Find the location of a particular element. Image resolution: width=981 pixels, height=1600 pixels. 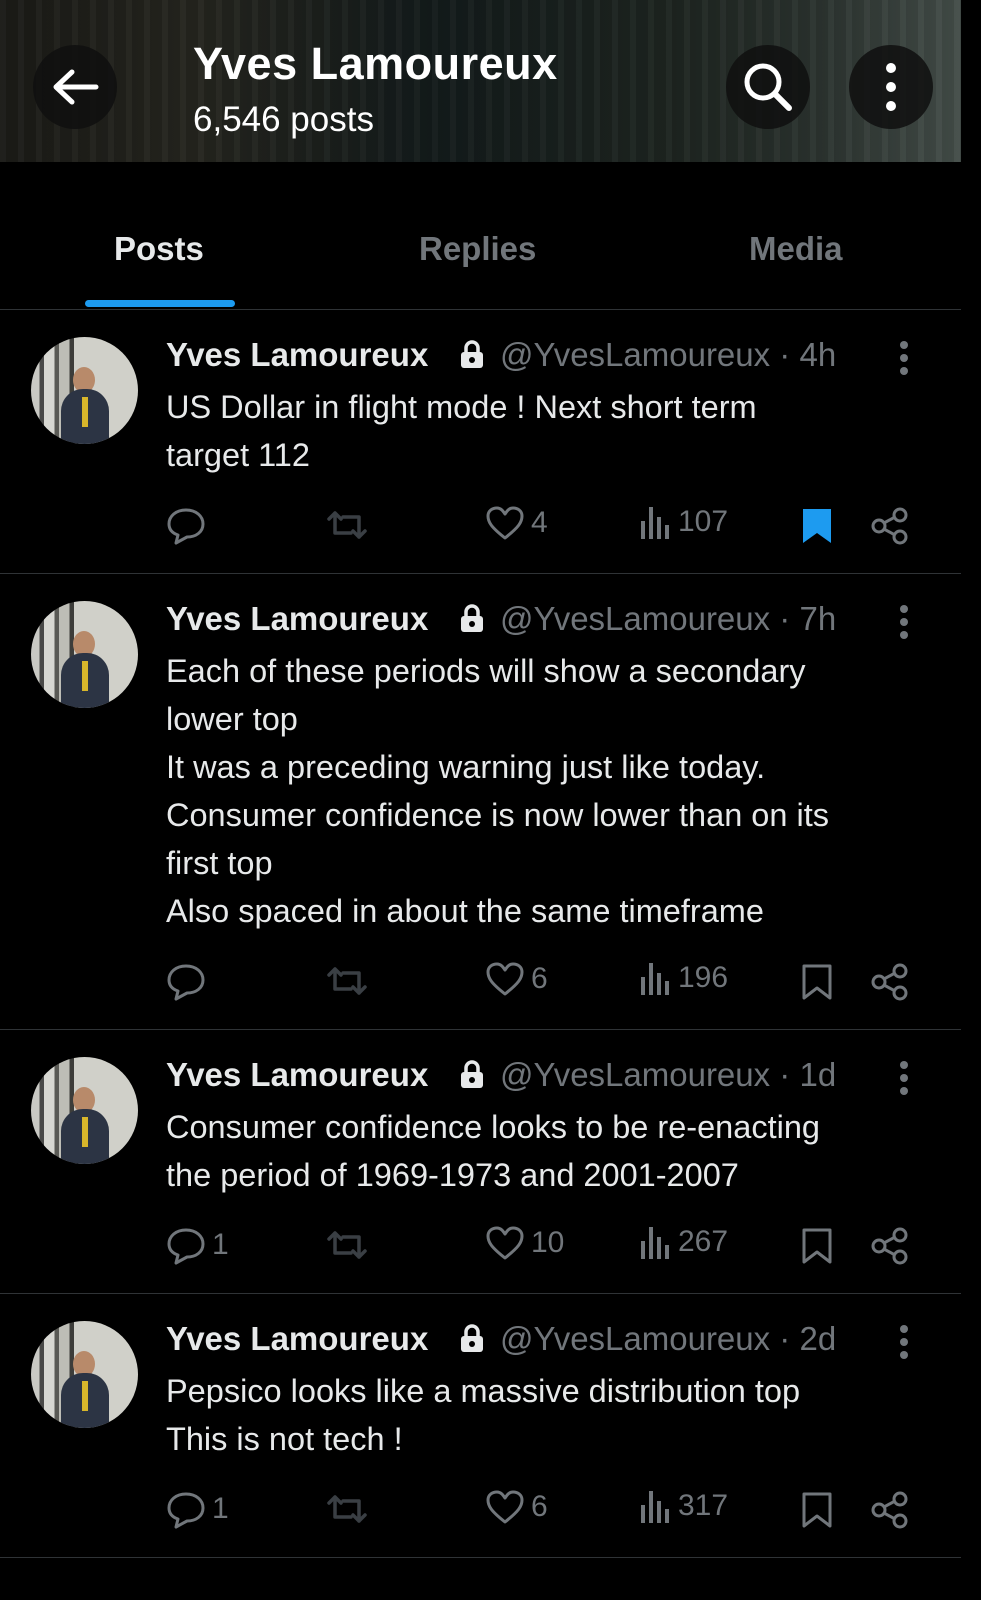

vertical-dots-icon is located at coordinates (891, 87).